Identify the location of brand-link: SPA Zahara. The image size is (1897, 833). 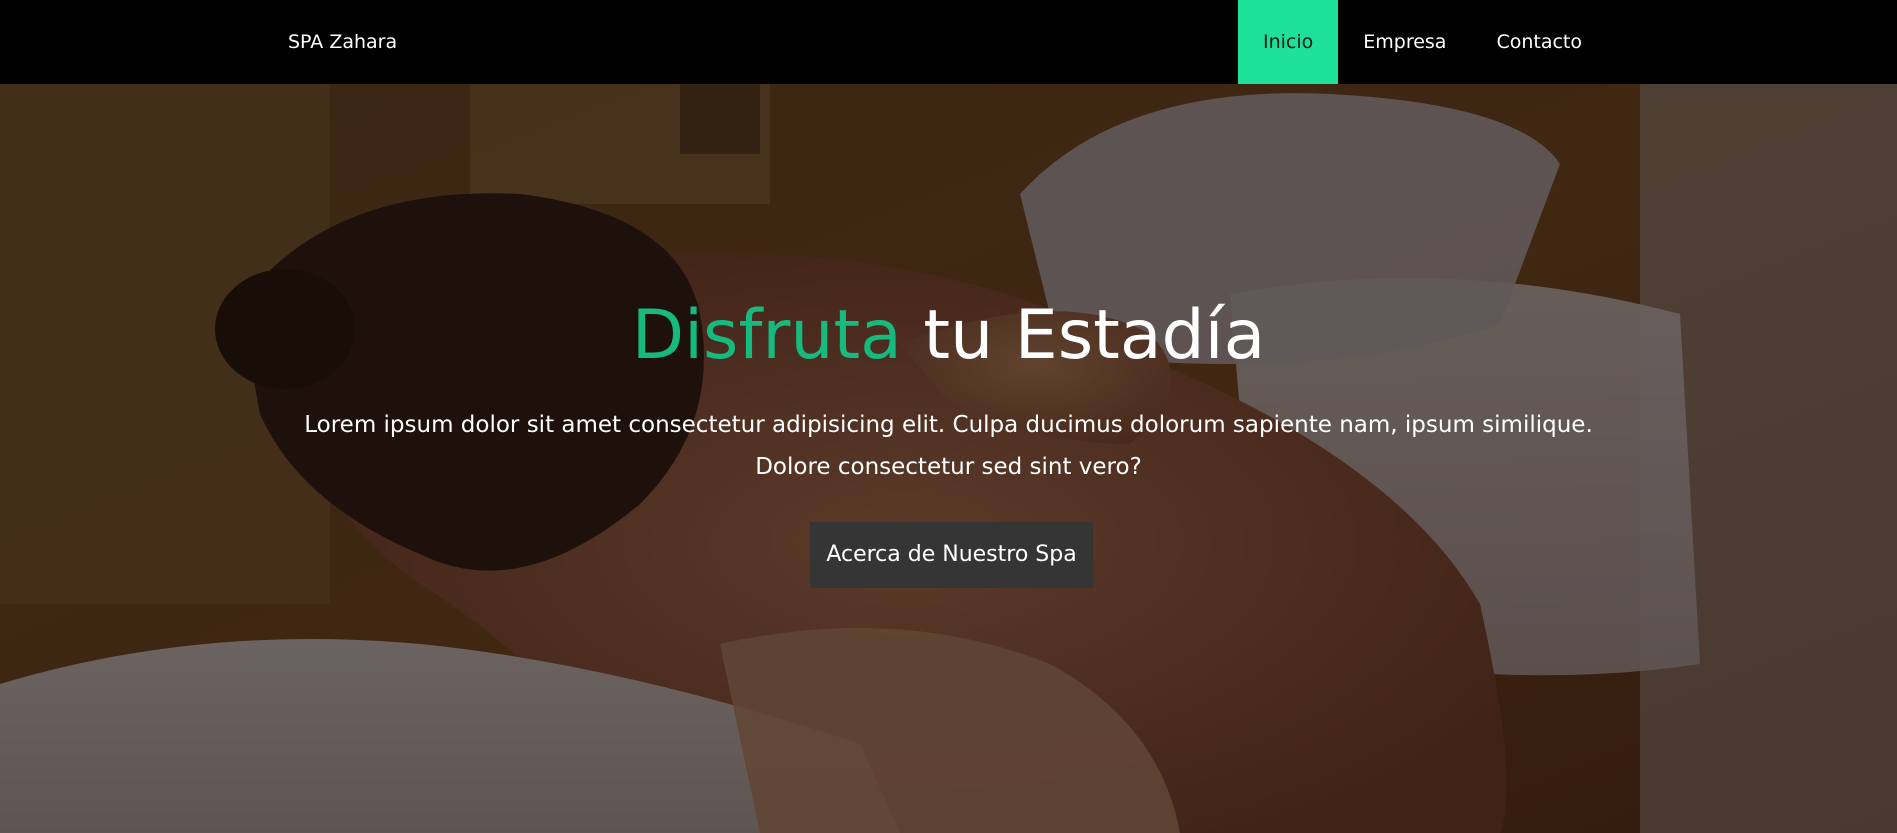
(342, 42).